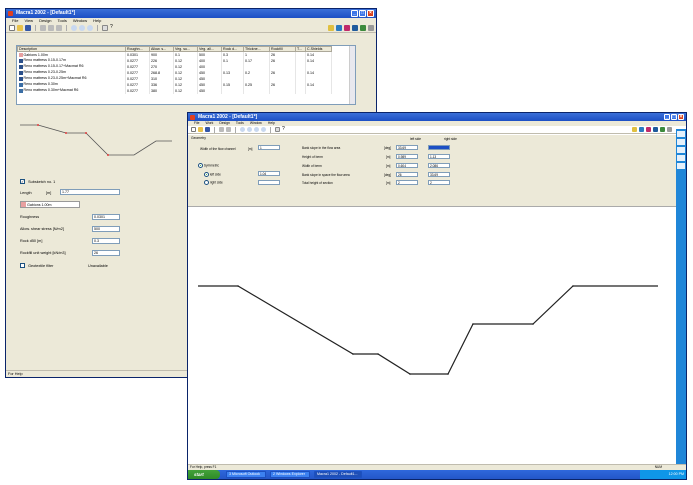 The image size is (693, 485). What do you see at coordinates (59, 28) in the screenshot?
I see `paste-icon` at bounding box center [59, 28].